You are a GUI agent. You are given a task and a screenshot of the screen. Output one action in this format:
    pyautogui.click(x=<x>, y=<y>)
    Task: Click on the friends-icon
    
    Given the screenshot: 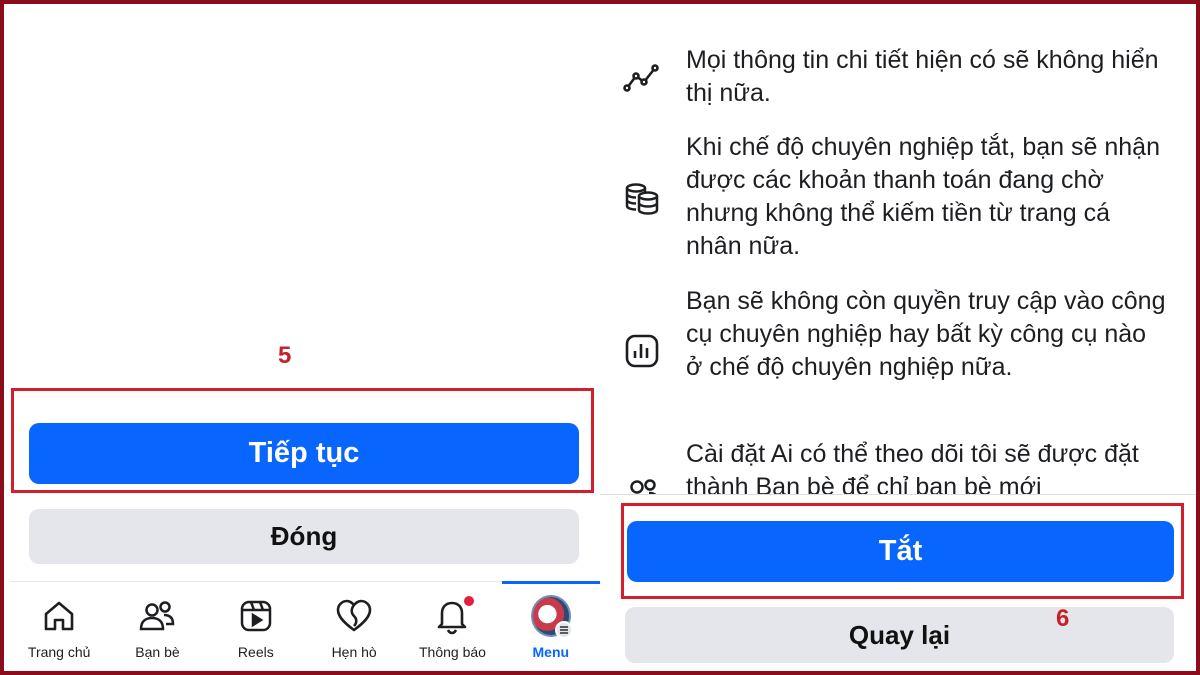 What is the action you would take?
    pyautogui.click(x=157, y=616)
    